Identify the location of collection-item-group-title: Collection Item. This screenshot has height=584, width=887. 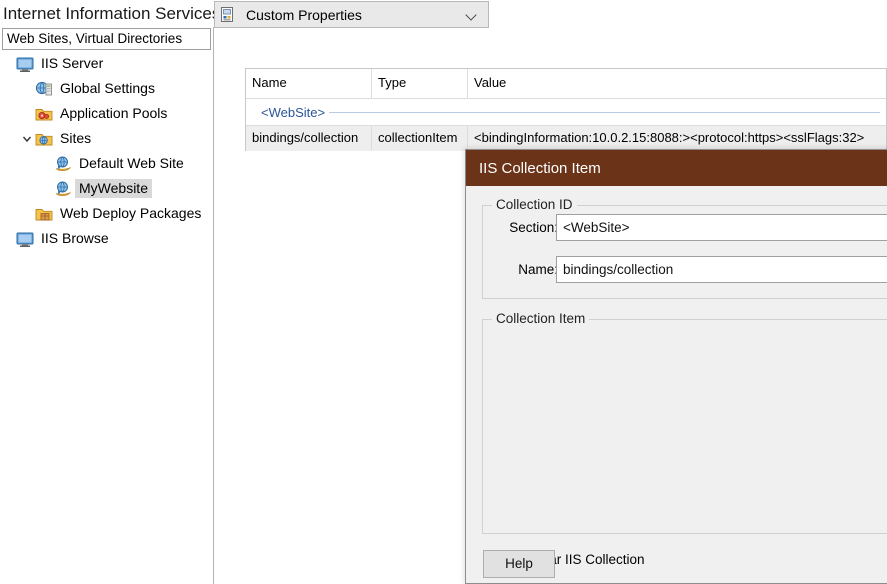
(541, 318).